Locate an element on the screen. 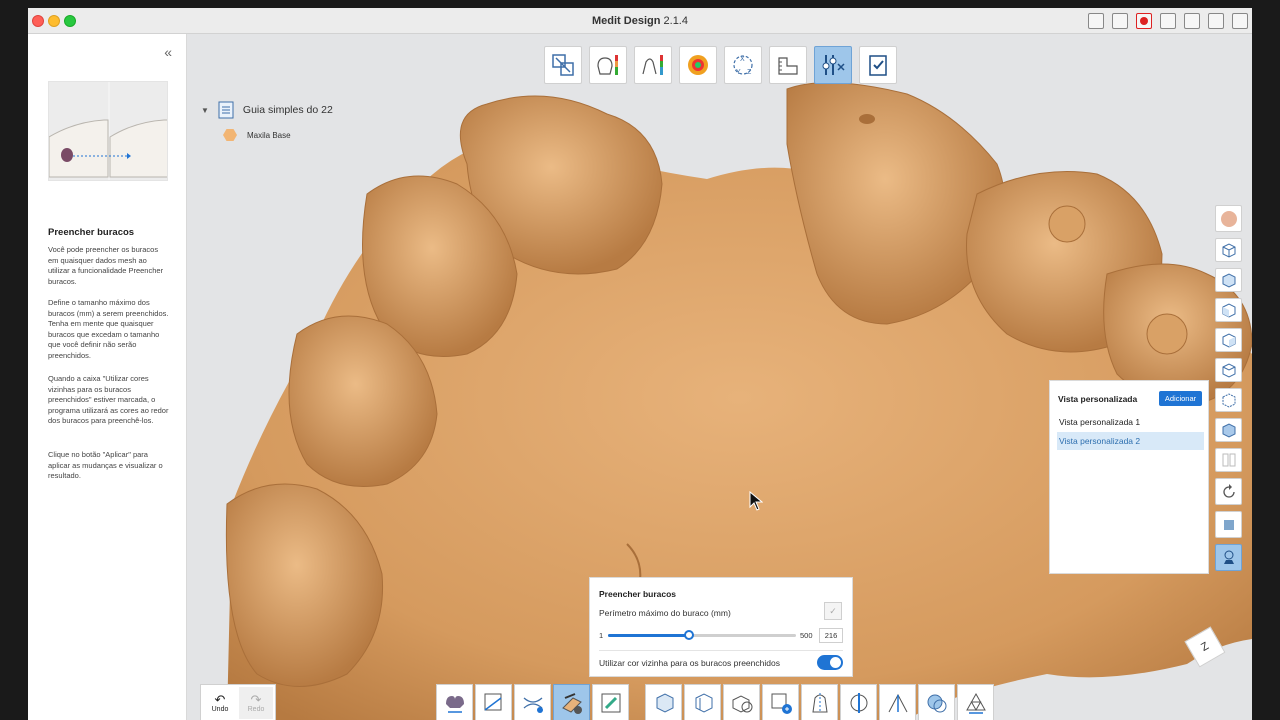 Image resolution: width=1280 pixels, height=720 pixels. screenshot-icon is located at coordinates (1096, 21).